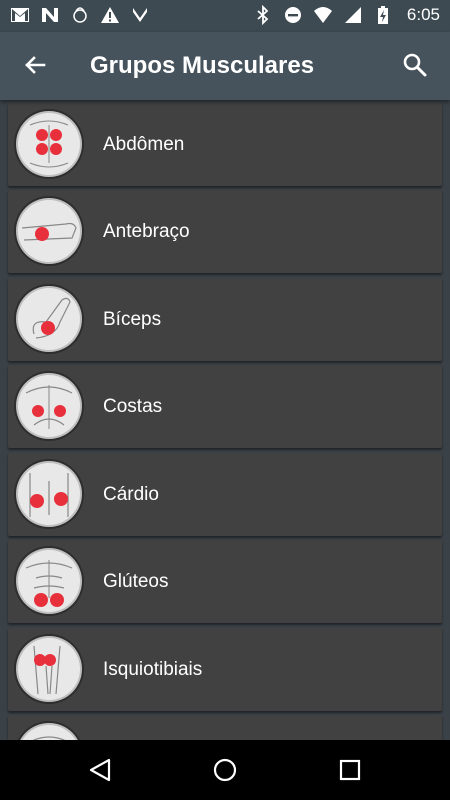 This screenshot has height=800, width=450. Describe the element at coordinates (225, 16) in the screenshot. I see `status-bar: 6:05` at that location.